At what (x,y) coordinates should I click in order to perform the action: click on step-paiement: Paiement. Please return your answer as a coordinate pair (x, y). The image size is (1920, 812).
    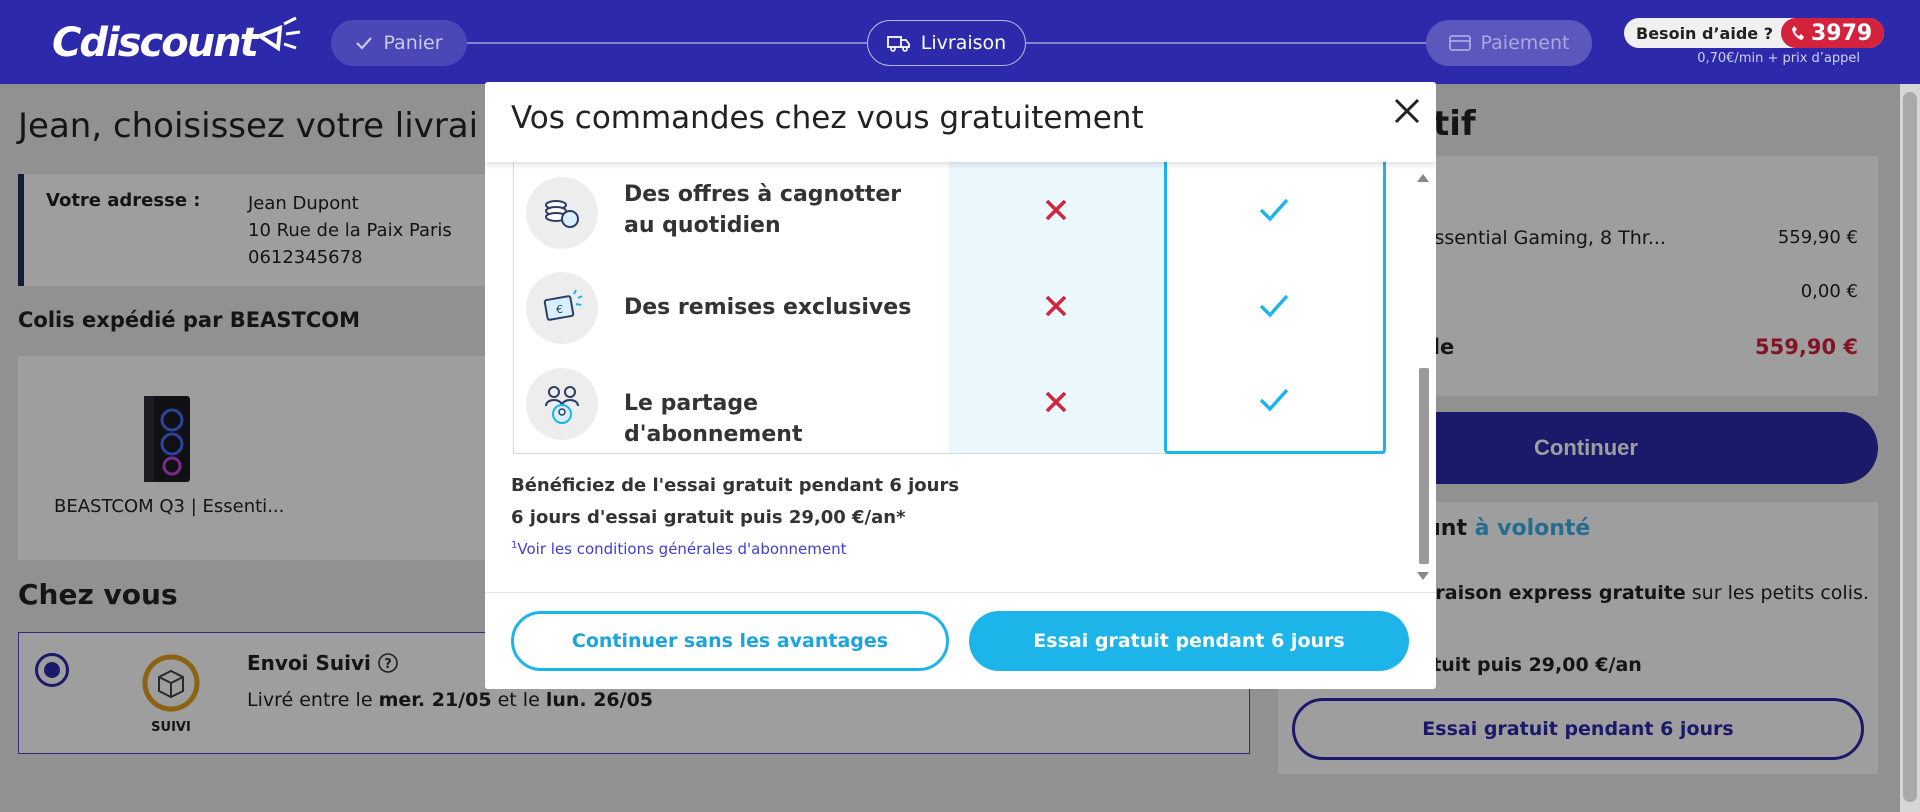
    Looking at the image, I should click on (1509, 43).